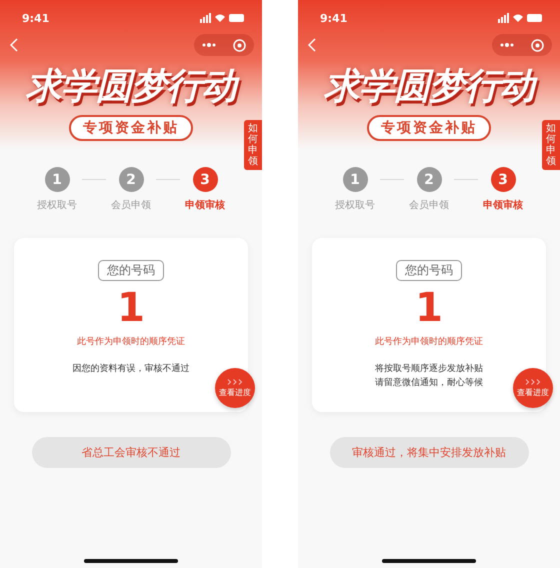  What do you see at coordinates (429, 369) in the screenshot?
I see `status-message: 将按取号顺序逐步发放补贴` at bounding box center [429, 369].